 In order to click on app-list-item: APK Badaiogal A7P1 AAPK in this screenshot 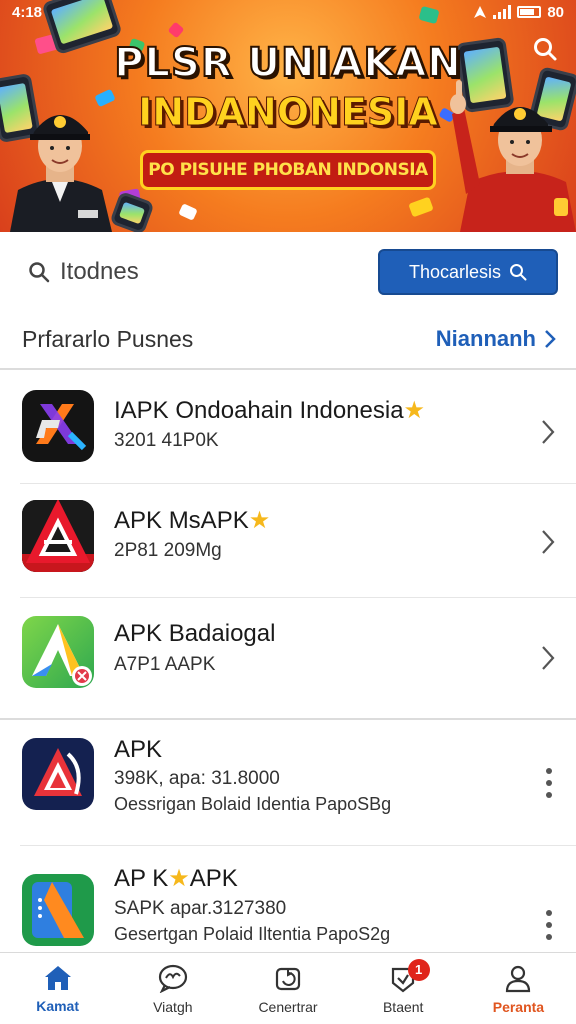, I will do `click(288, 657)`.